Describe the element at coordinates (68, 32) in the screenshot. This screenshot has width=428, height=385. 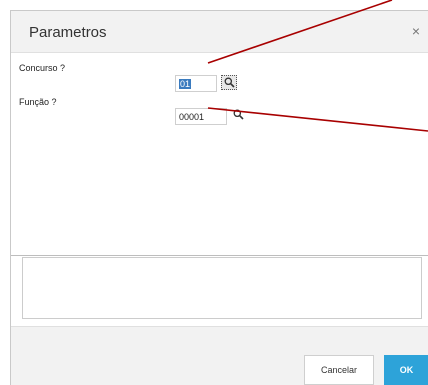
I see `dialog-title: Parametros` at that location.